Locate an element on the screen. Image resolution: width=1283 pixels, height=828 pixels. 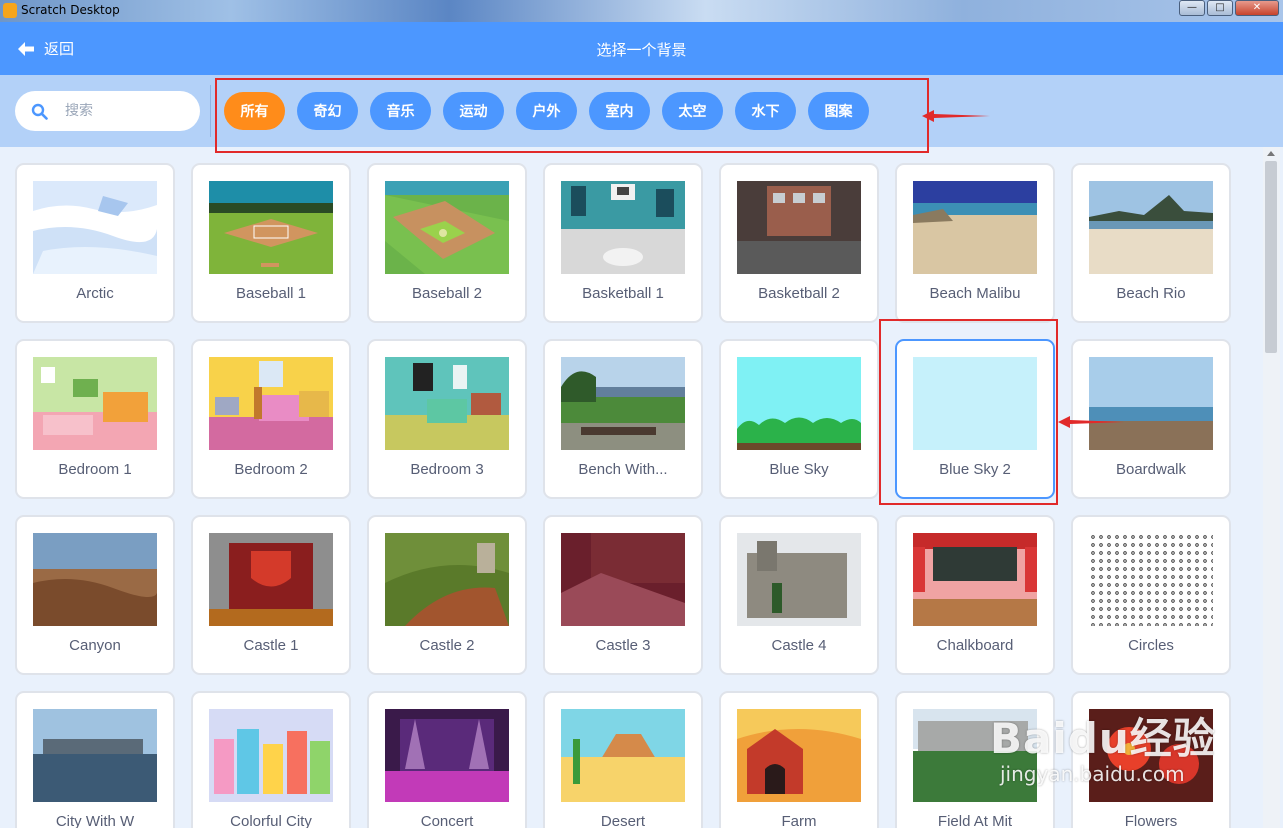
backdrop-name: Flowers is located at coordinates (1151, 820).